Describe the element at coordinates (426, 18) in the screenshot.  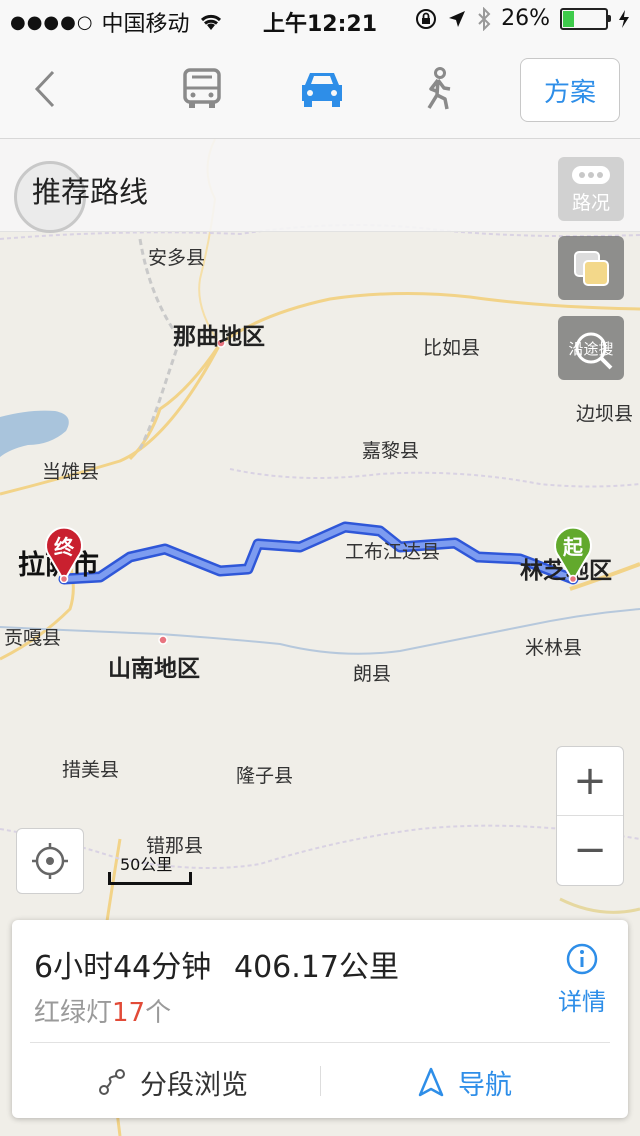
I see `orientation-lock-icon` at that location.